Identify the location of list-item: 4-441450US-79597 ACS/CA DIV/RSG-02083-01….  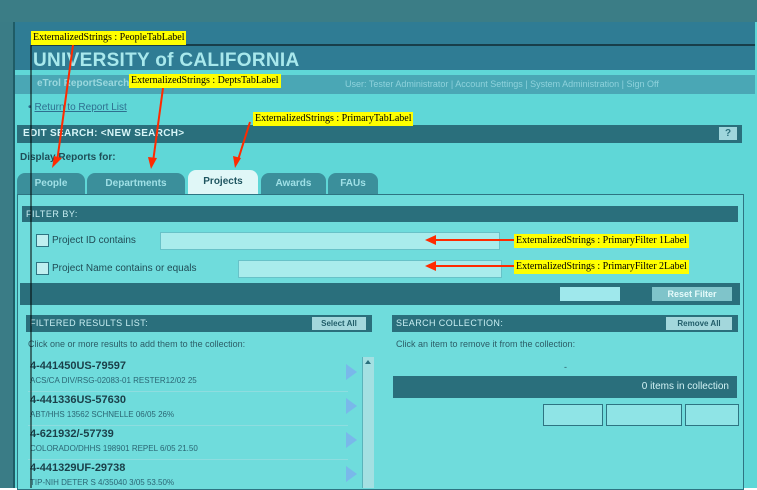
(192, 374).